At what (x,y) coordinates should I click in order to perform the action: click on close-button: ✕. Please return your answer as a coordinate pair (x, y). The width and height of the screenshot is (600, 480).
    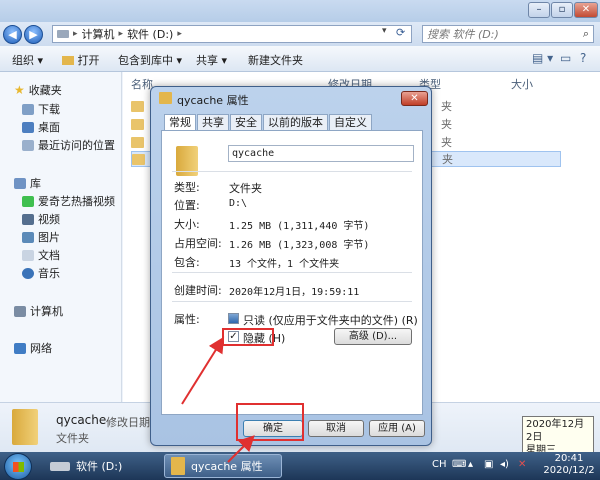
    Looking at the image, I should click on (586, 10).